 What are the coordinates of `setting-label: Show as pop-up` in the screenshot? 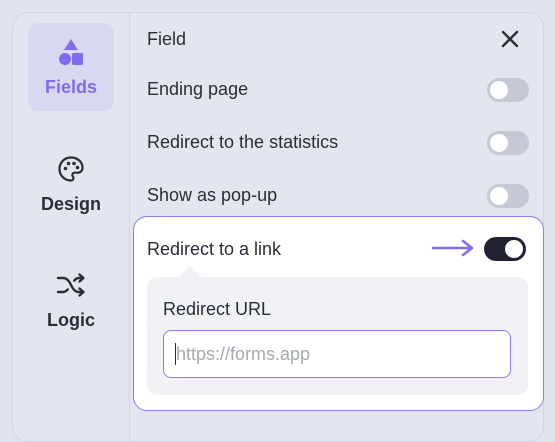 It's located at (212, 195).